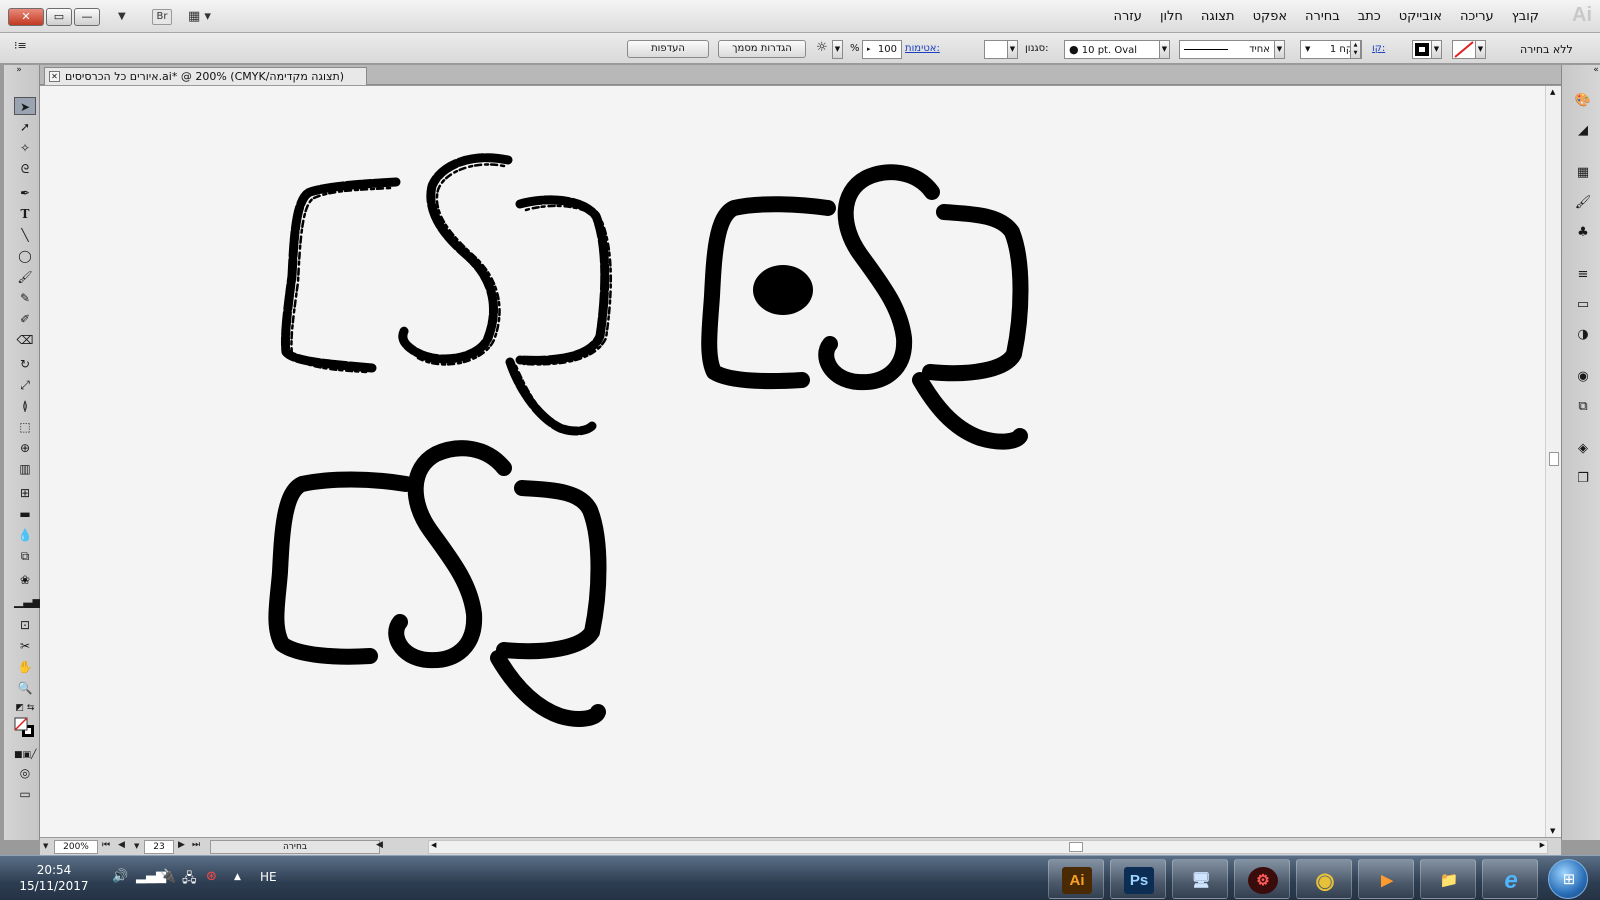 The height and width of the screenshot is (900, 1600). What do you see at coordinates (162, 17) in the screenshot?
I see `bridge-button: Br` at bounding box center [162, 17].